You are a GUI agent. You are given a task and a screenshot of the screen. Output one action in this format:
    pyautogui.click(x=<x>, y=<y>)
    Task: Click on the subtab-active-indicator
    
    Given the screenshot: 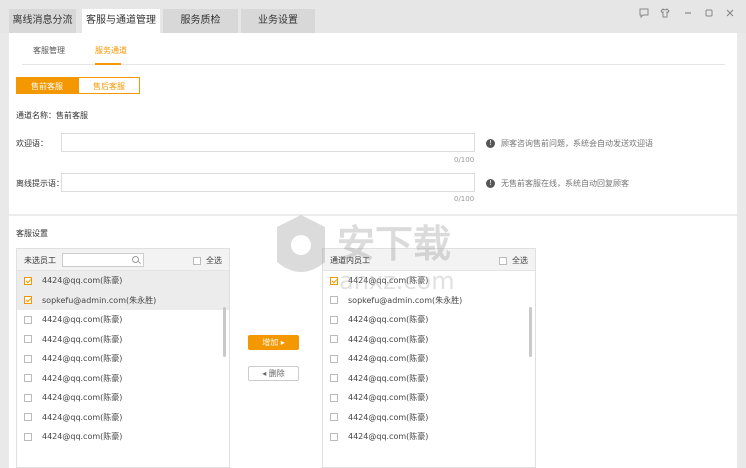 What is the action you would take?
    pyautogui.click(x=108, y=64)
    